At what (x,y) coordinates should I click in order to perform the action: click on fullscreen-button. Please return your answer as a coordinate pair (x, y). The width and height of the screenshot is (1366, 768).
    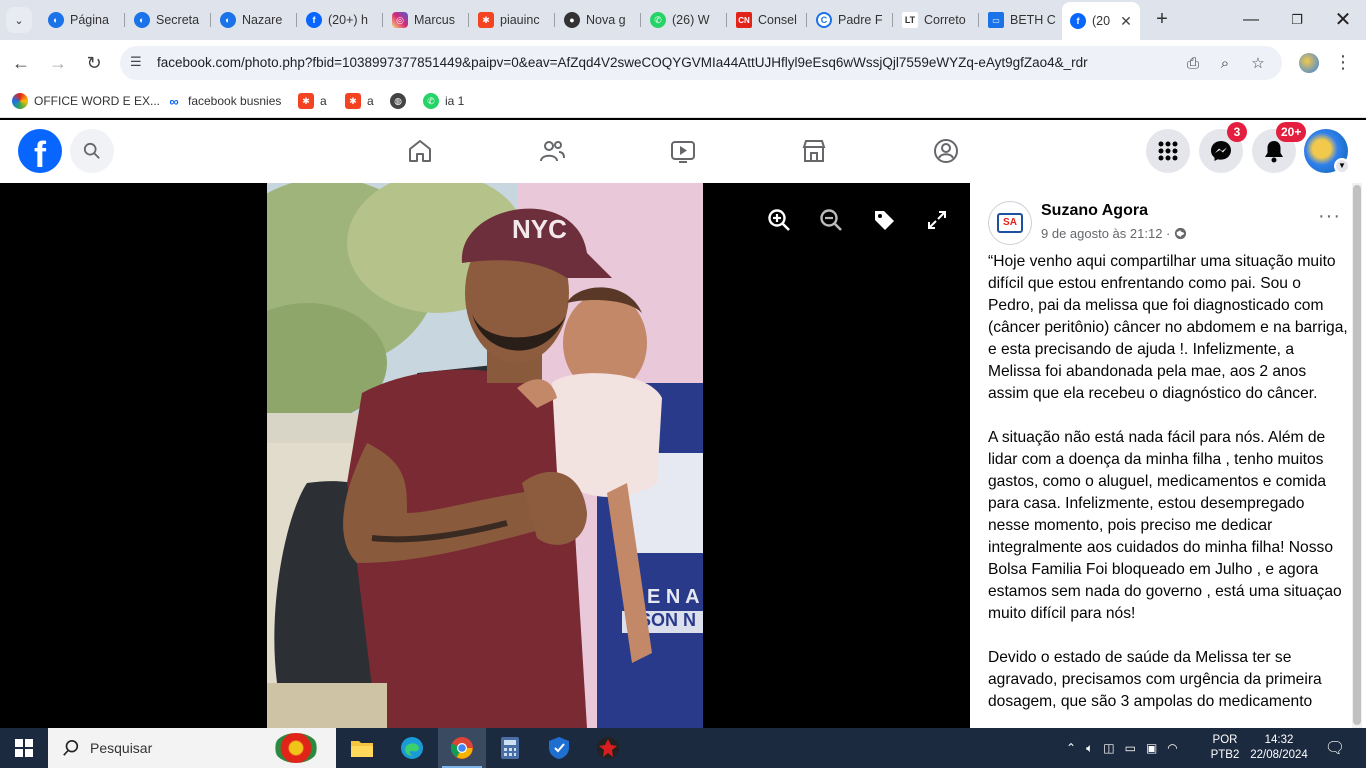
    Looking at the image, I should click on (937, 220).